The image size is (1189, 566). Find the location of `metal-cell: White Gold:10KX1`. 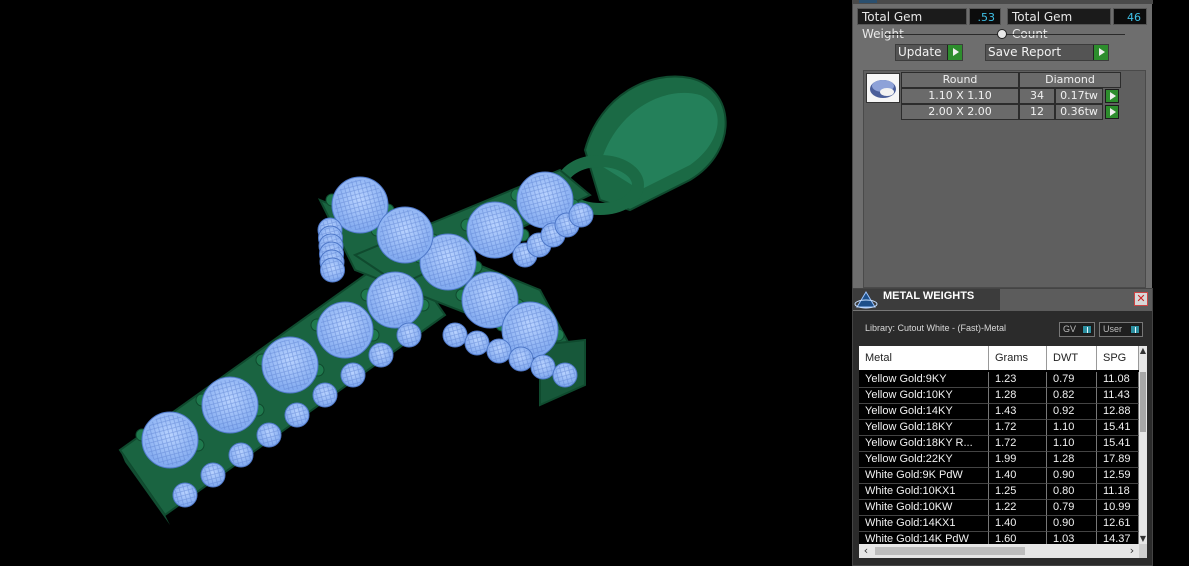

metal-cell: White Gold:10KX1 is located at coordinates (924, 492).